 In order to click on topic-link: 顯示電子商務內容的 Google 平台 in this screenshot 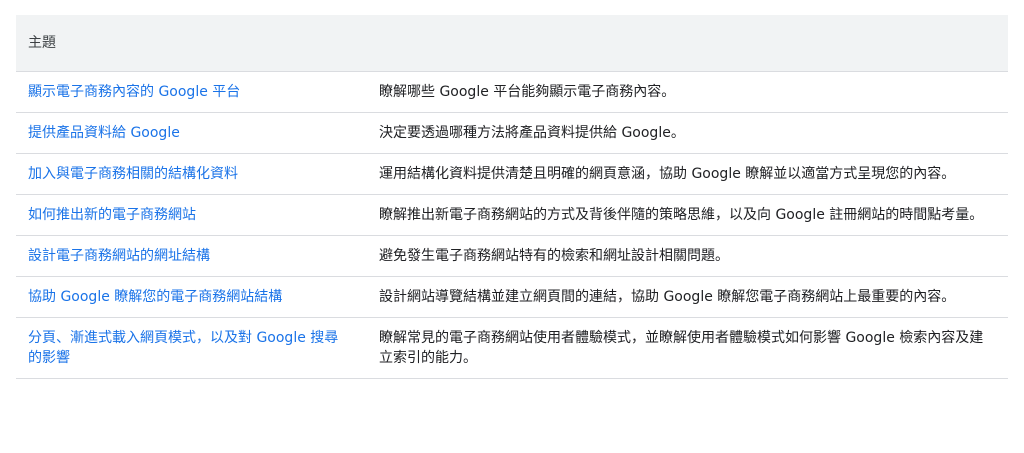, I will do `click(134, 92)`.